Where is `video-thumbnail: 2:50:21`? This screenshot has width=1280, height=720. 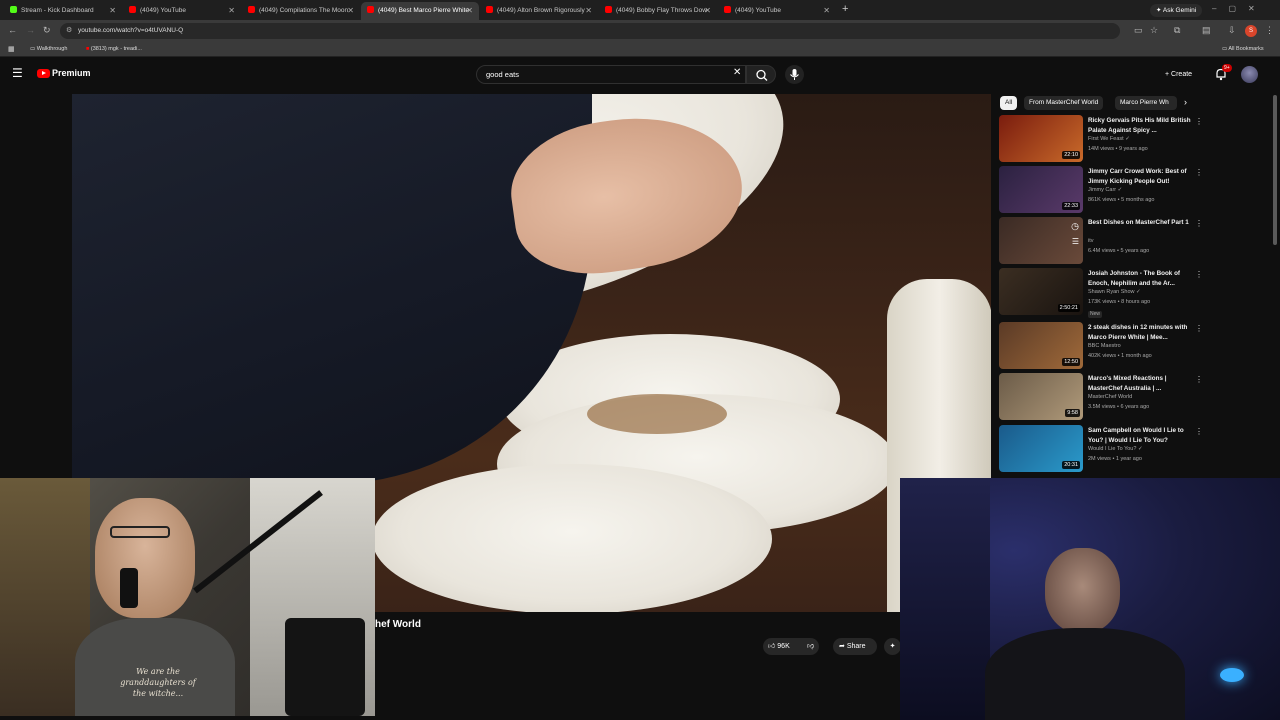 video-thumbnail: 2:50:21 is located at coordinates (1041, 291).